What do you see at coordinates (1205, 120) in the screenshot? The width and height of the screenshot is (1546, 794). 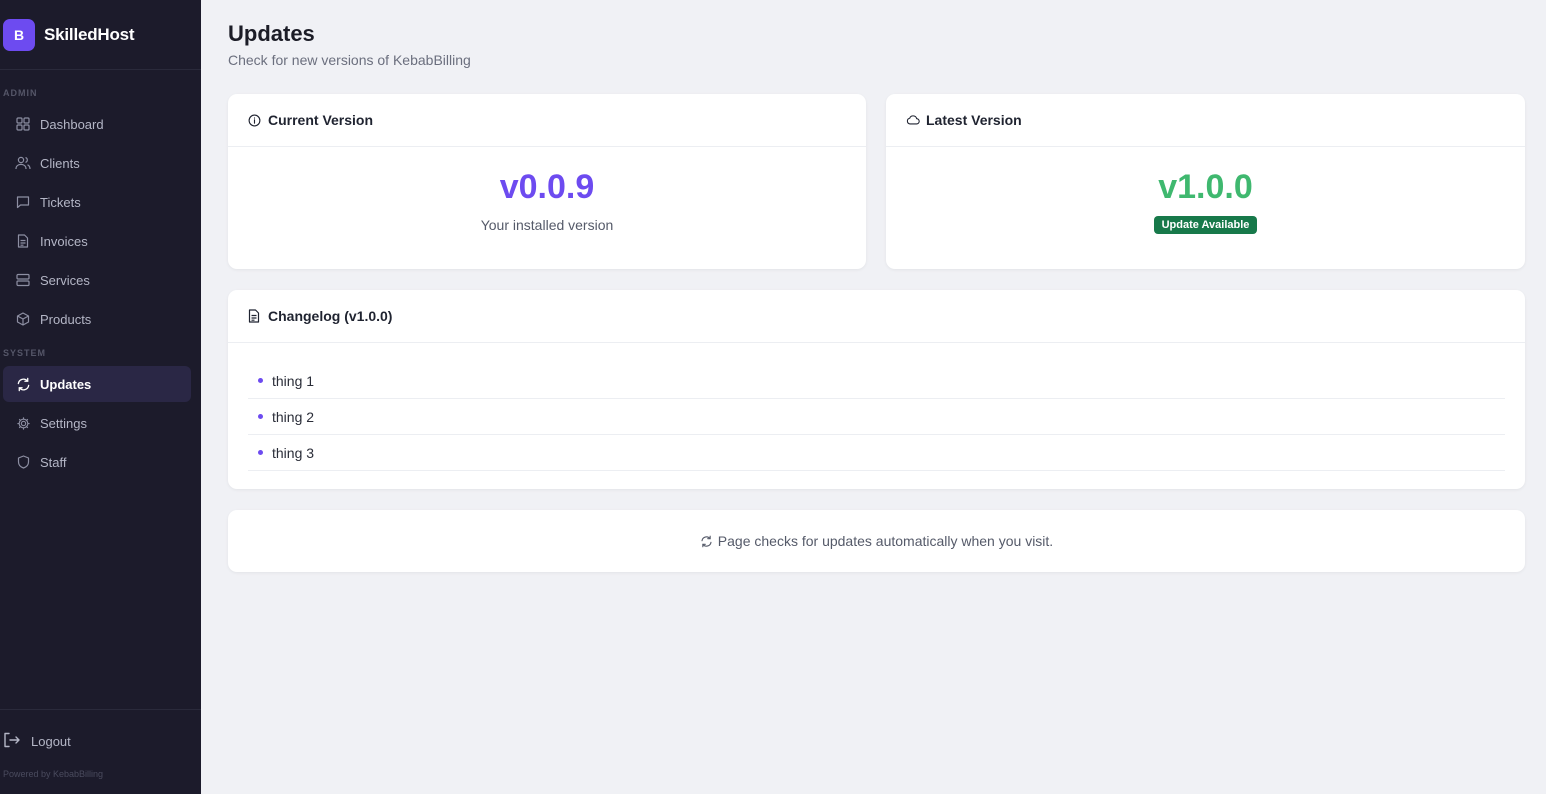 I see `card-header: Latest Version` at bounding box center [1205, 120].